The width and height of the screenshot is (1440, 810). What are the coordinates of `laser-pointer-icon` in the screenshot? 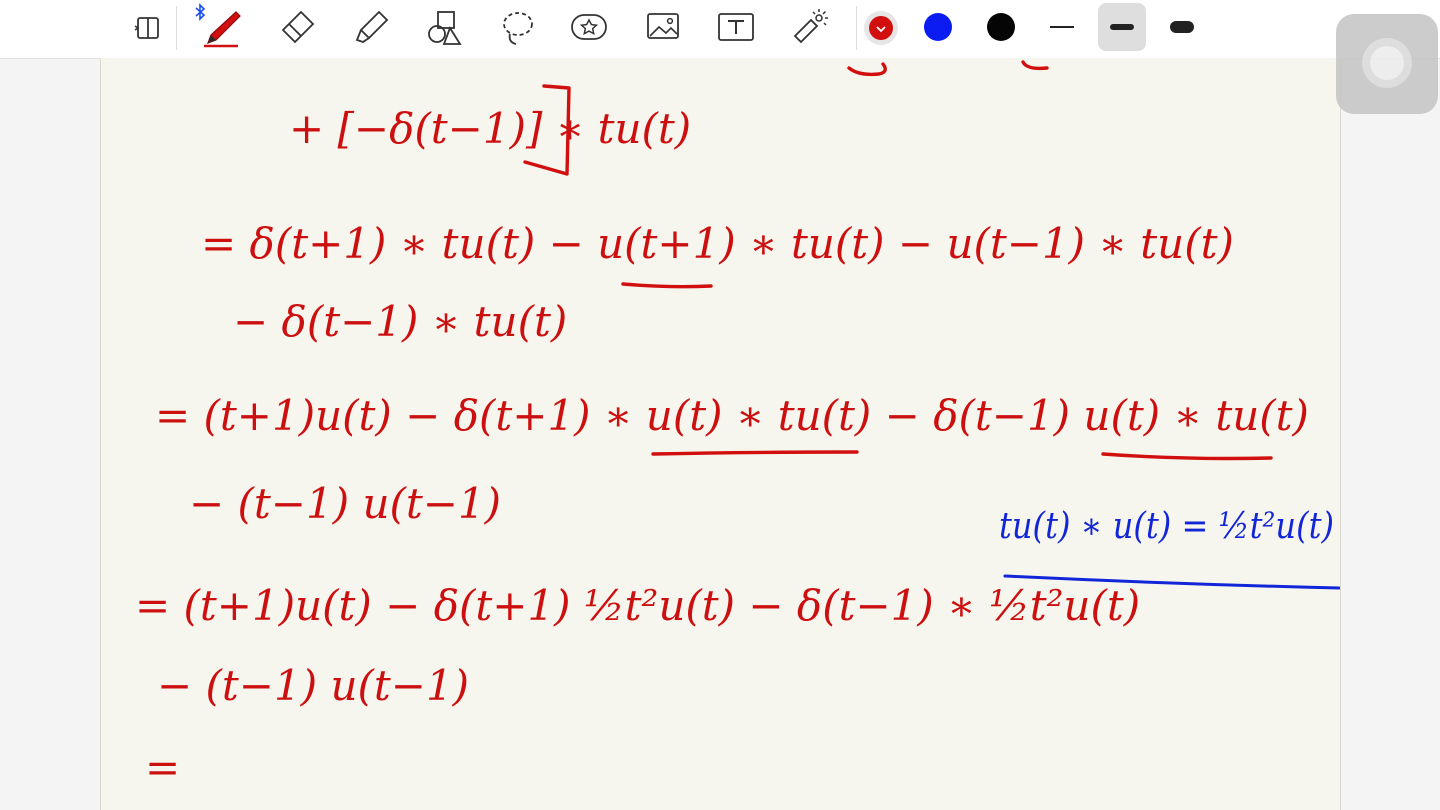 It's located at (810, 26).